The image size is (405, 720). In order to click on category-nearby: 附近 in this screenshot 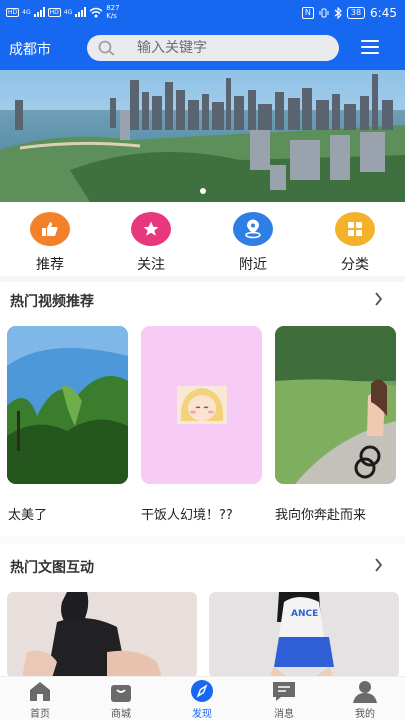, I will do `click(253, 243)`.